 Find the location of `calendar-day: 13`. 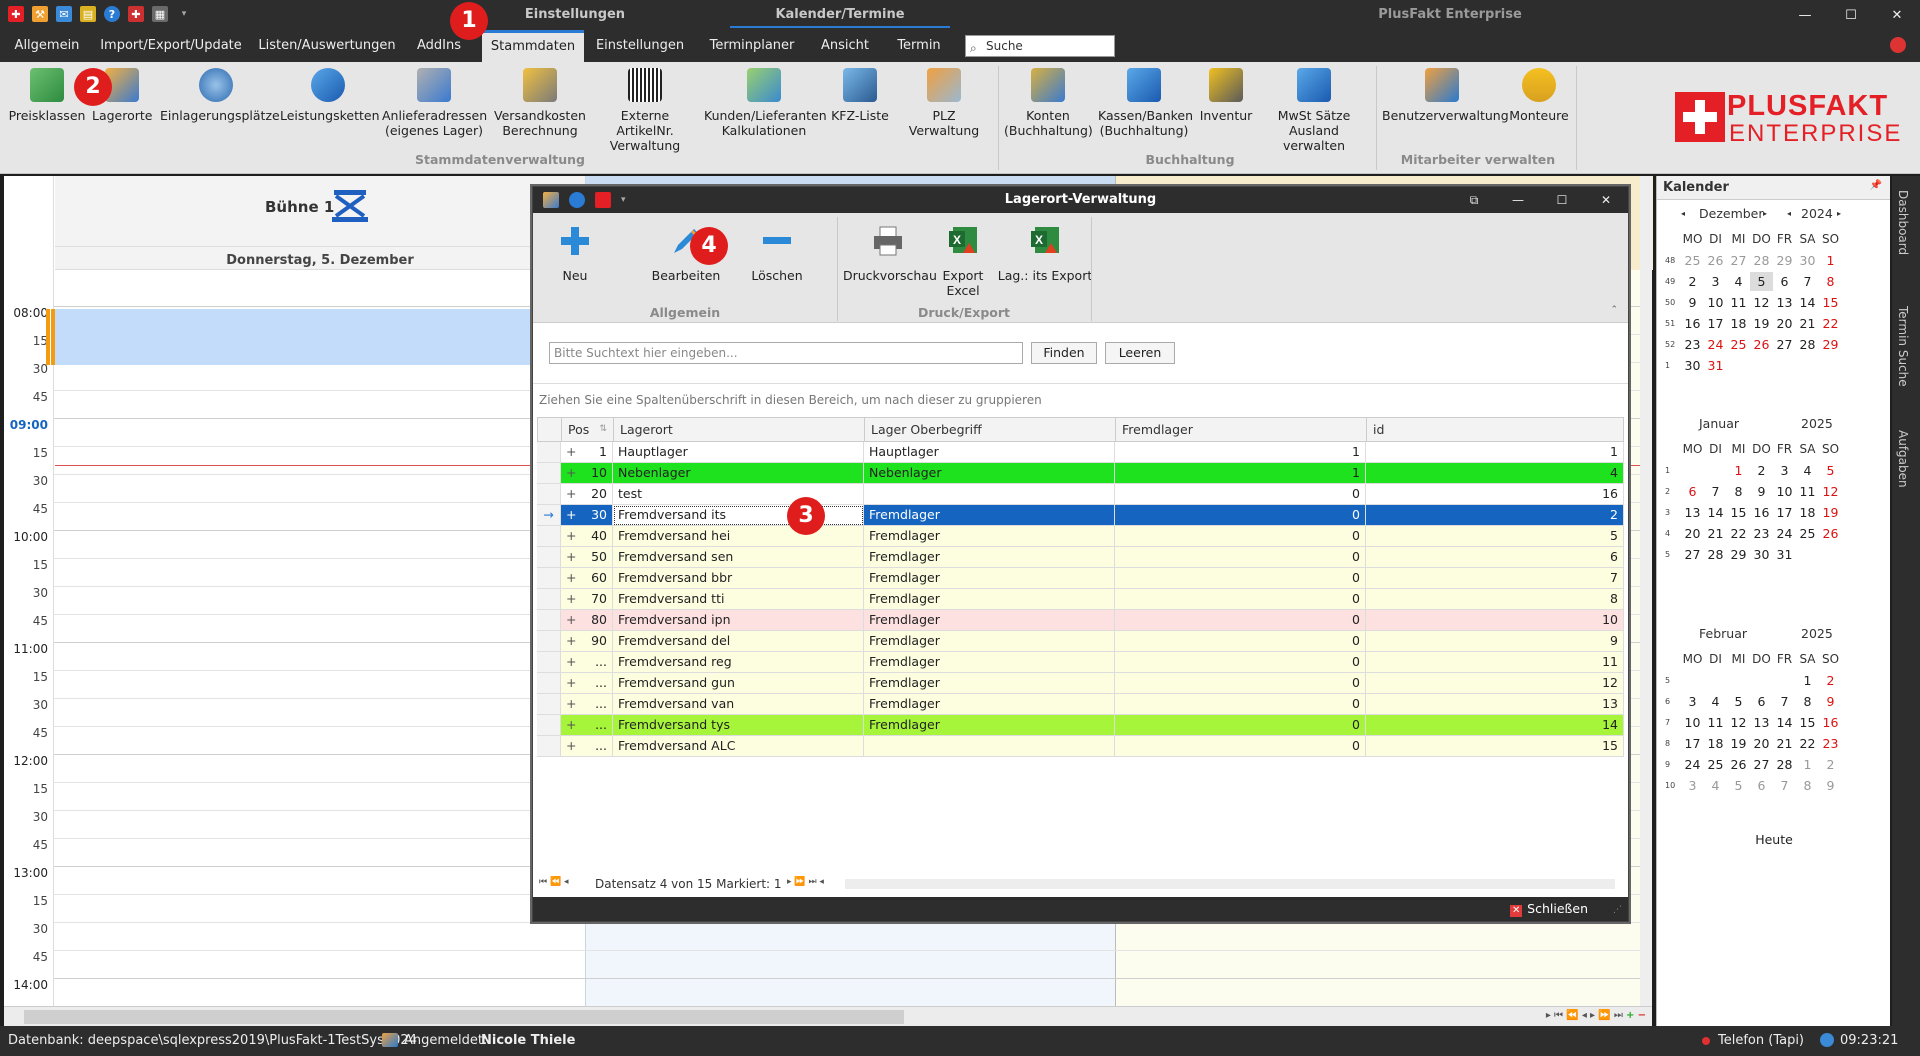

calendar-day: 13 is located at coordinates (1761, 722).